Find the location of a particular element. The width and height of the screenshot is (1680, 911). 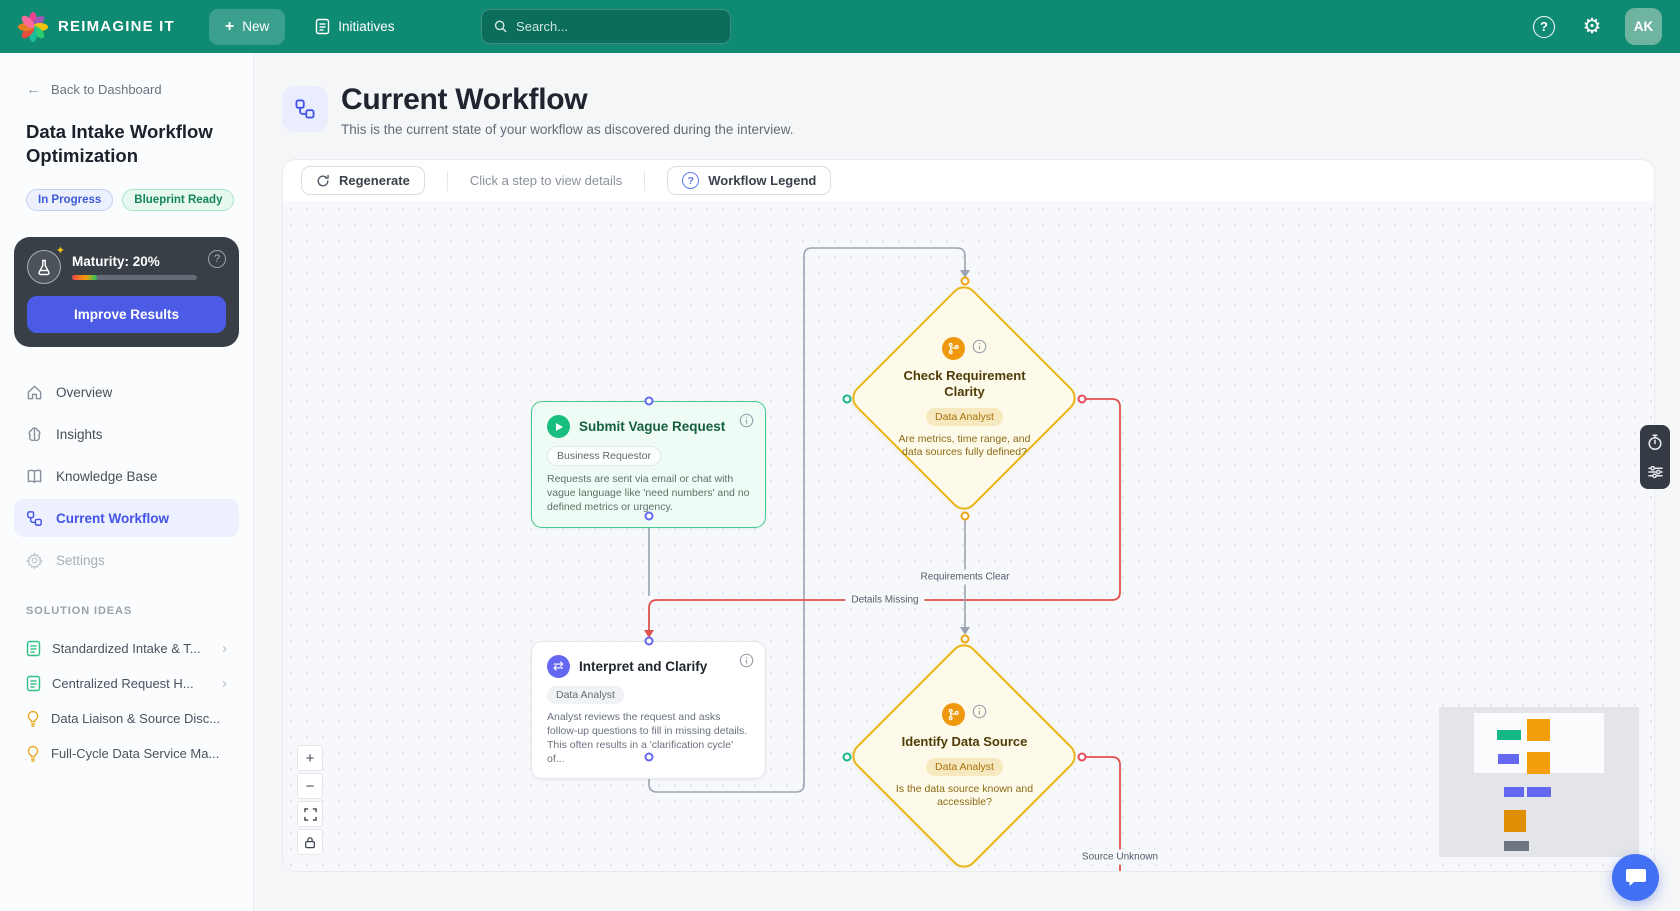

sidebar-item-insights: Insights is located at coordinates (126, 434).